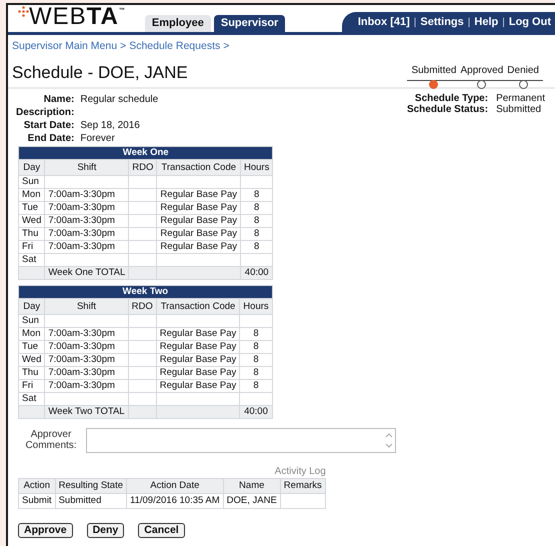 The width and height of the screenshot is (555, 546). I want to click on table-cell: Week Two TOTAL, so click(86, 411).